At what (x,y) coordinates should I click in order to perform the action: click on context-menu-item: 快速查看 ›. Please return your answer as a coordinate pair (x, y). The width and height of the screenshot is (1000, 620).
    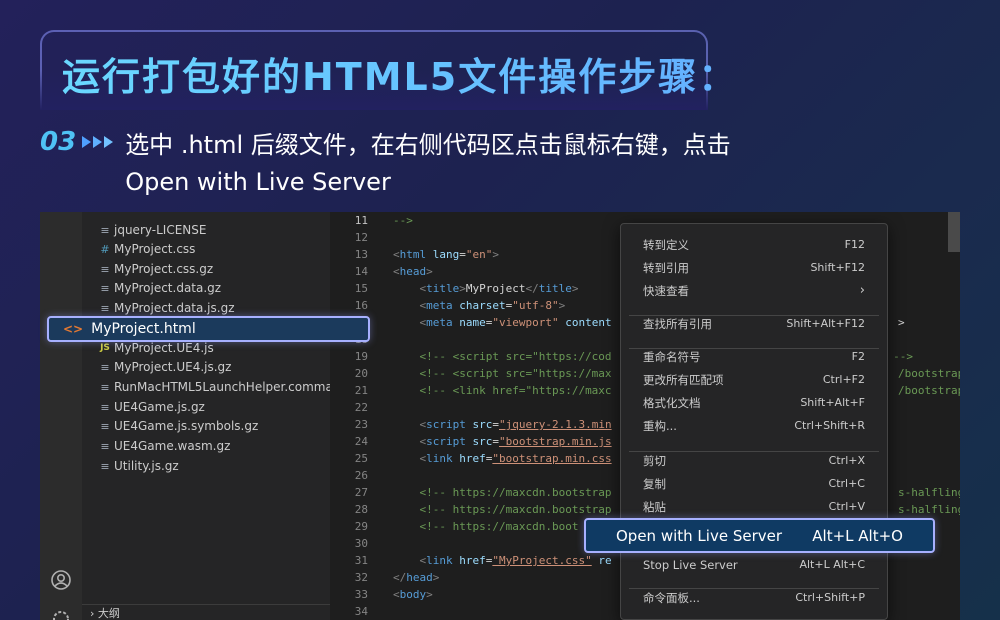
    Looking at the image, I should click on (754, 290).